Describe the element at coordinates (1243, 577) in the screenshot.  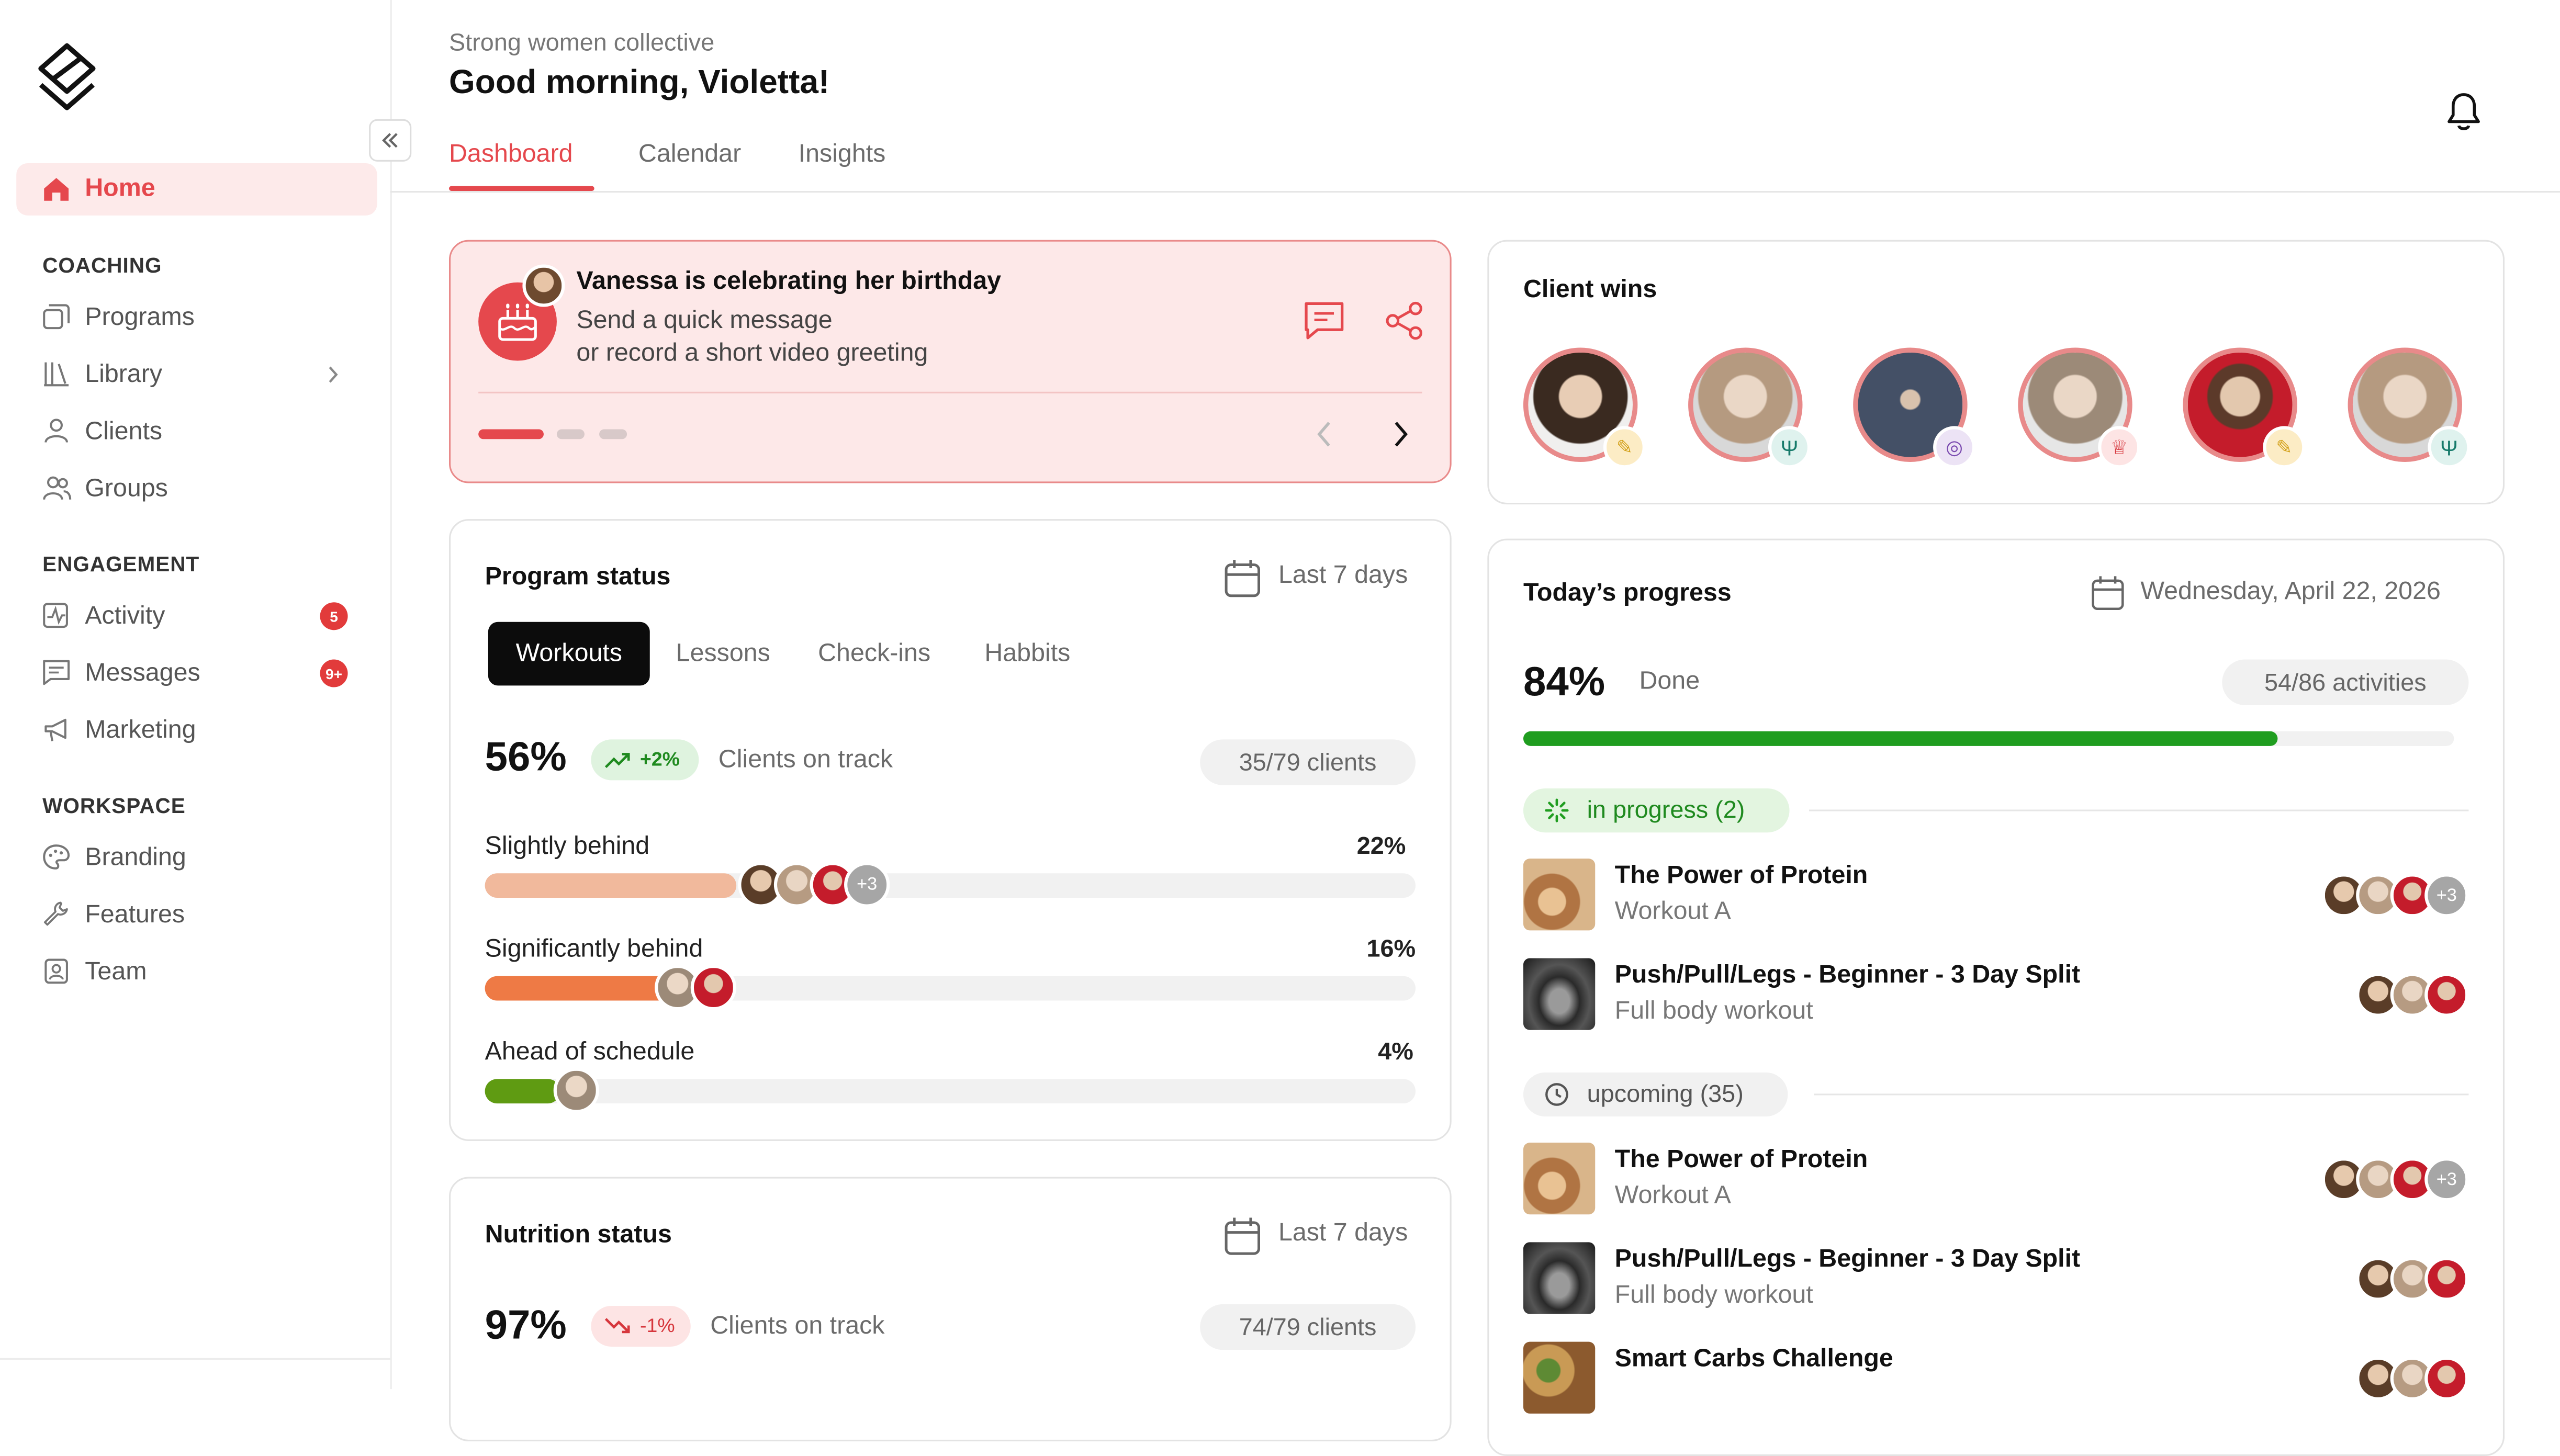
I see `calendar-icon` at that location.